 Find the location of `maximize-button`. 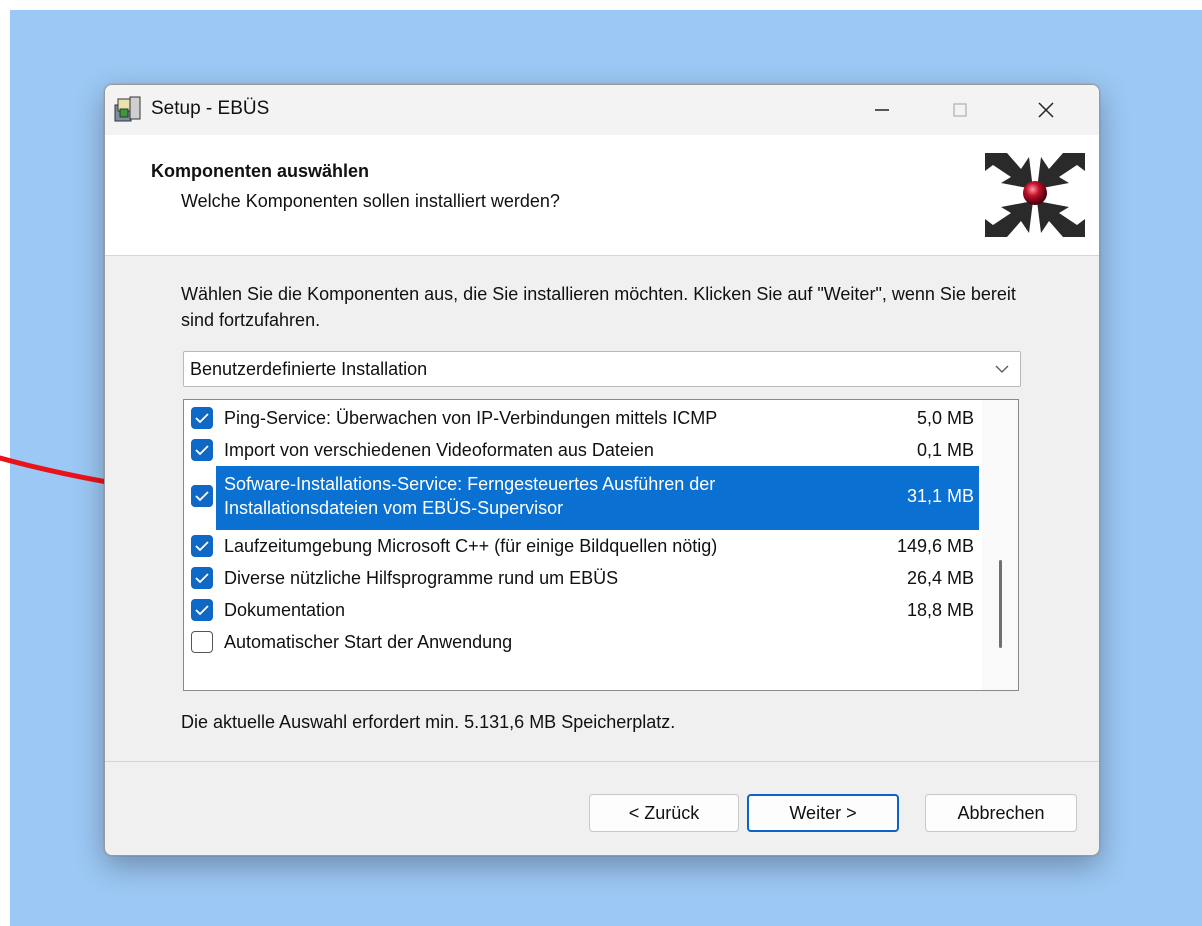

maximize-button is located at coordinates (960, 110).